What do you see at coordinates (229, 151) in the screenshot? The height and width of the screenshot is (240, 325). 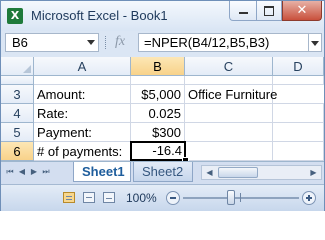 I see `cell-c6` at bounding box center [229, 151].